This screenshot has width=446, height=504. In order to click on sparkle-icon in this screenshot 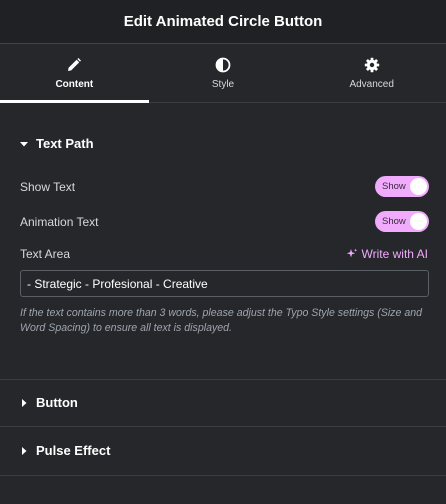, I will do `click(351, 253)`.